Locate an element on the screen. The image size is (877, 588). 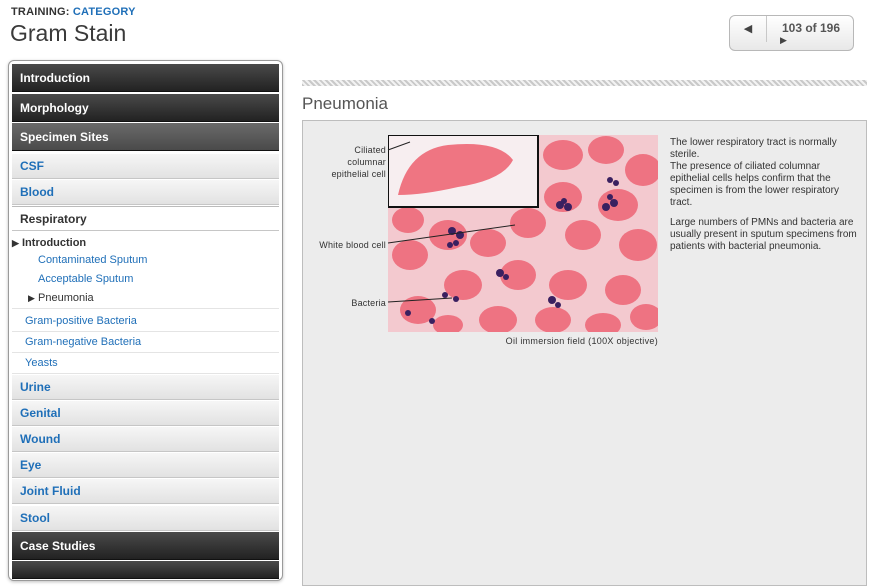
nav-eye: Eye is located at coordinates (145, 465).